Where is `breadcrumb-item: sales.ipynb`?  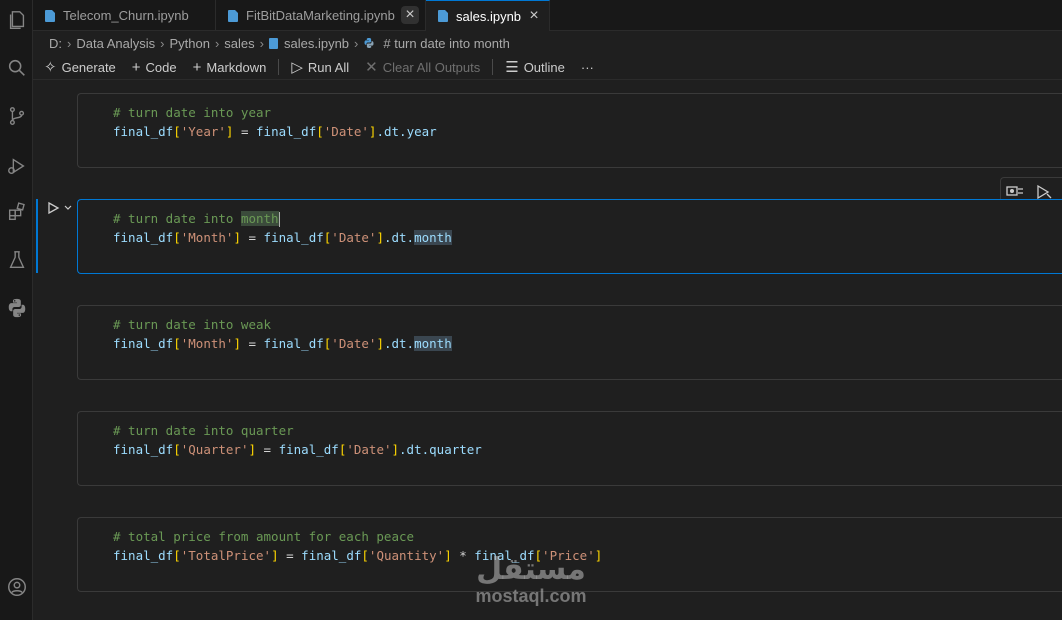 breadcrumb-item: sales.ipynb is located at coordinates (316, 43).